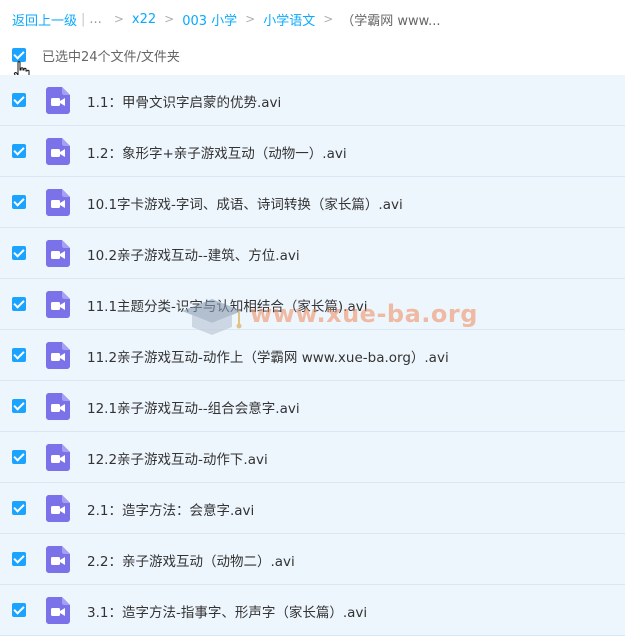 This screenshot has width=625, height=639. Describe the element at coordinates (312, 100) in the screenshot. I see `file-row: 1.1：甲骨文识字启蒙的优势.avi` at that location.